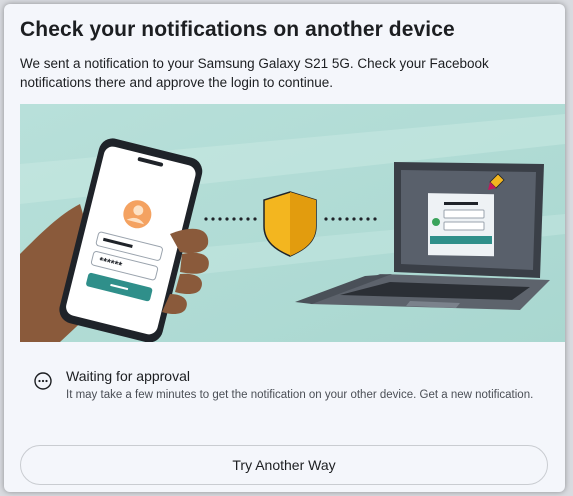 The image size is (573, 496). What do you see at coordinates (284, 465) in the screenshot?
I see `try-another-way-button: Try Another Way` at bounding box center [284, 465].